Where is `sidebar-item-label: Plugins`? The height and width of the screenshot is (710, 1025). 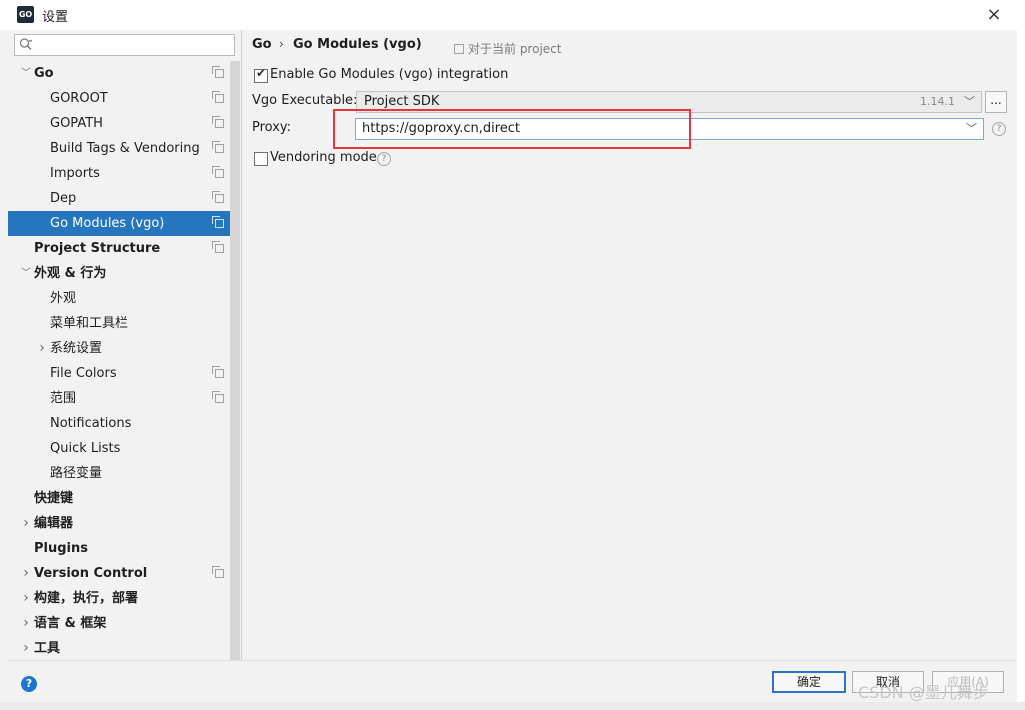
sidebar-item-label: Plugins is located at coordinates (61, 548).